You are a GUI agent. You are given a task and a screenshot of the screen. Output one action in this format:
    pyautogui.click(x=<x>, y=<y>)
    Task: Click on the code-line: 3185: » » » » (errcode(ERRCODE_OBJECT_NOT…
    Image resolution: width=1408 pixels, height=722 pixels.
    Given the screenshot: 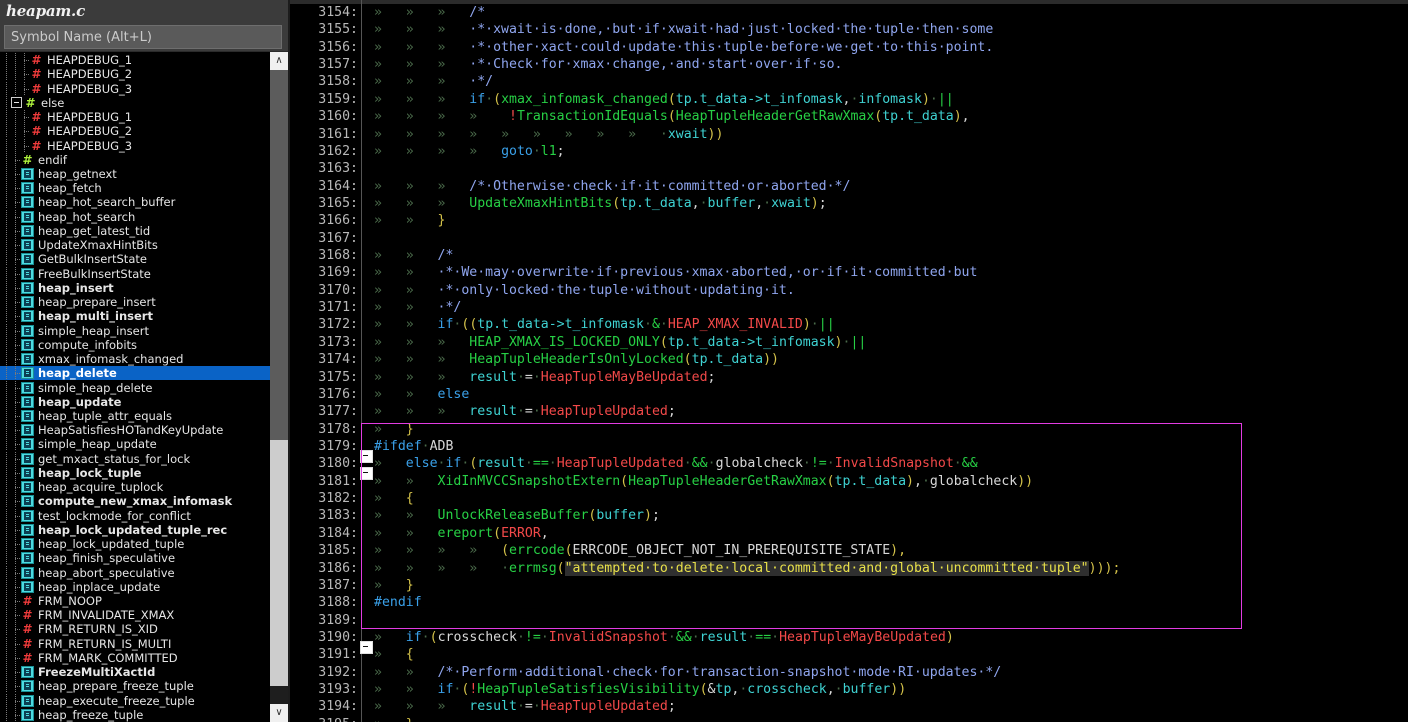 What is the action you would take?
    pyautogui.click(x=849, y=550)
    